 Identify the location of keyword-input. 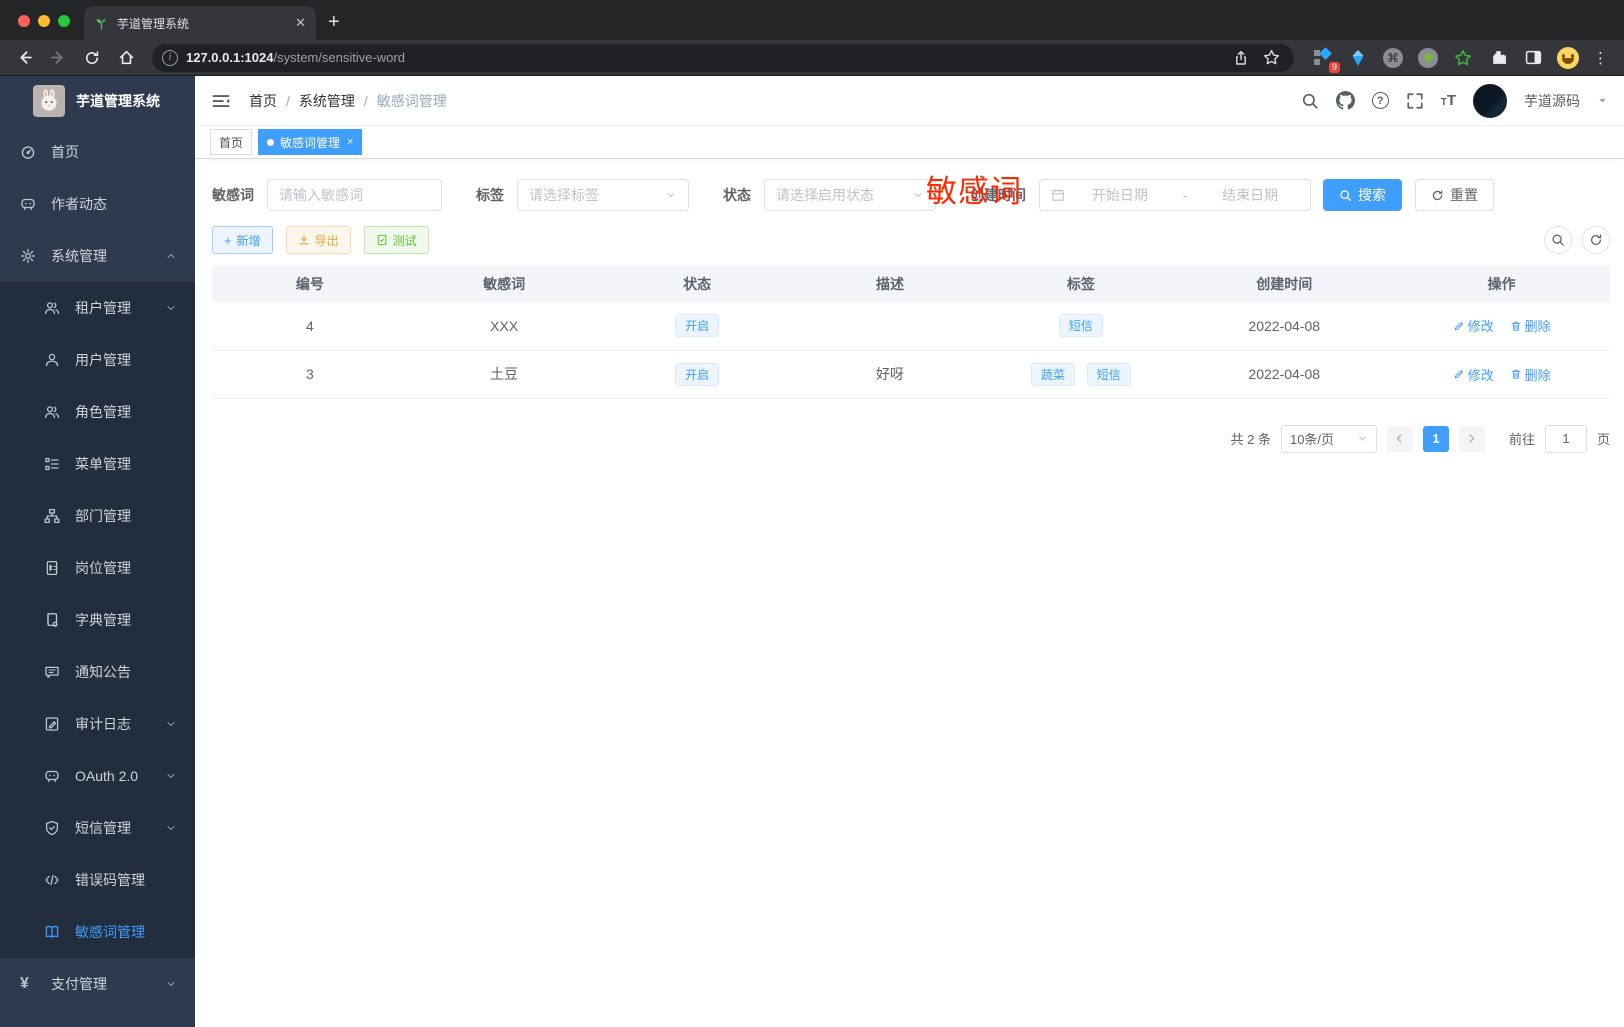
(354, 195).